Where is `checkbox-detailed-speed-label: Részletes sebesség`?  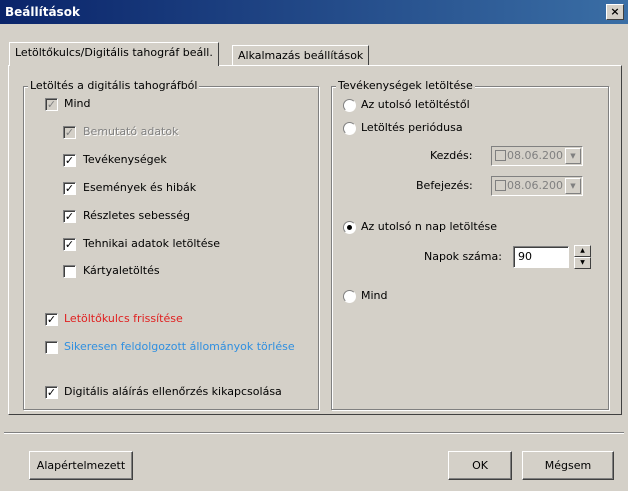 checkbox-detailed-speed-label: Részletes sebesség is located at coordinates (137, 215).